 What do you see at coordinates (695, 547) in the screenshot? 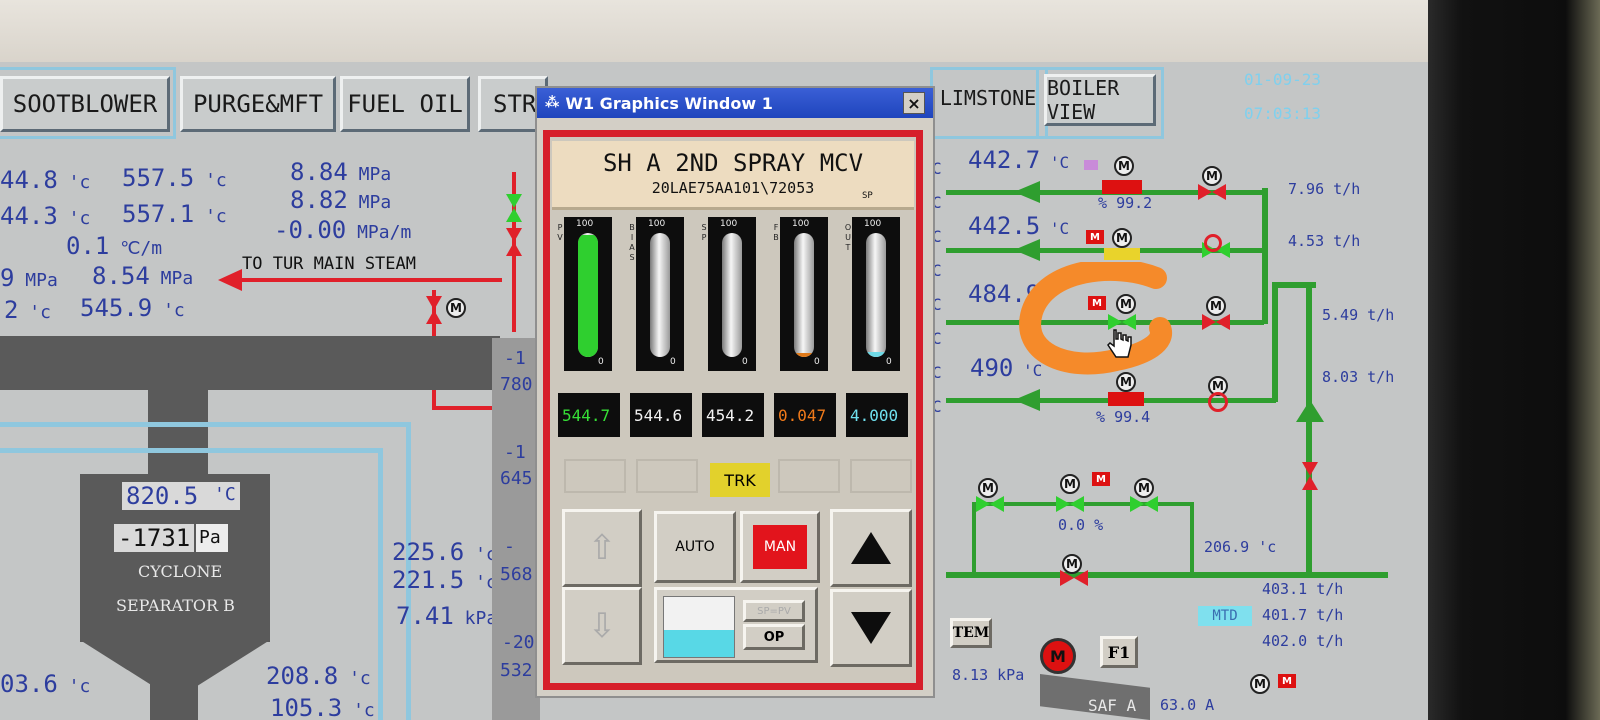
I see `auto-button: AUTO` at bounding box center [695, 547].